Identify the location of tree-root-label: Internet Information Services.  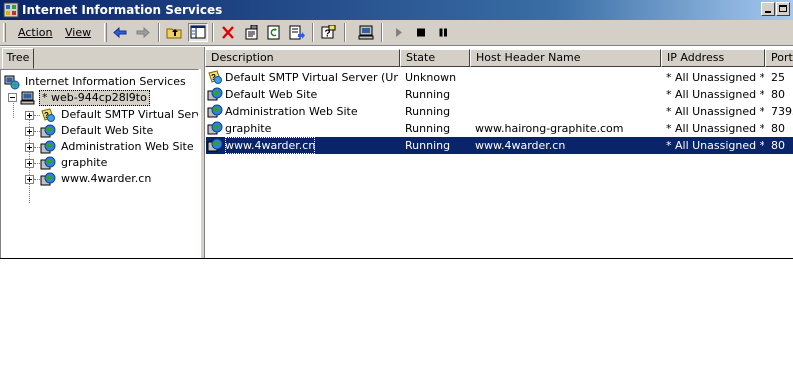
(105, 81).